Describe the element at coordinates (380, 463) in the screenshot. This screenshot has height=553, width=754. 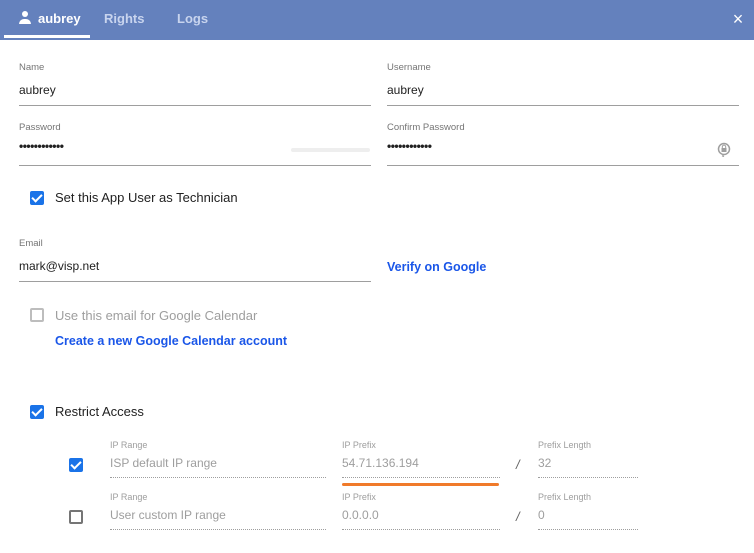
I see `ip-prefix-input: 54.71.136.194` at that location.